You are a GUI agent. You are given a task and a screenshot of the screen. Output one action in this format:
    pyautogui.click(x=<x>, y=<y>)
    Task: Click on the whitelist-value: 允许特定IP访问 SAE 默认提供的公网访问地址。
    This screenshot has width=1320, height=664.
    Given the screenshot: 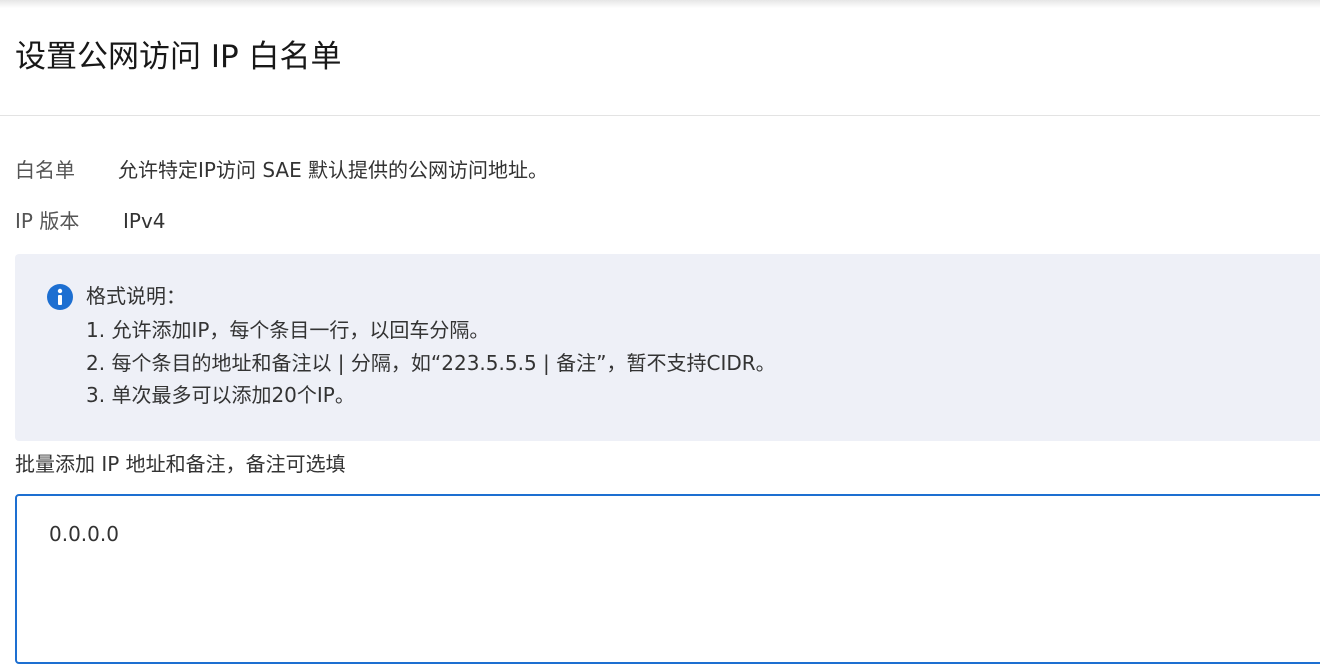 What is the action you would take?
    pyautogui.click(x=333, y=170)
    